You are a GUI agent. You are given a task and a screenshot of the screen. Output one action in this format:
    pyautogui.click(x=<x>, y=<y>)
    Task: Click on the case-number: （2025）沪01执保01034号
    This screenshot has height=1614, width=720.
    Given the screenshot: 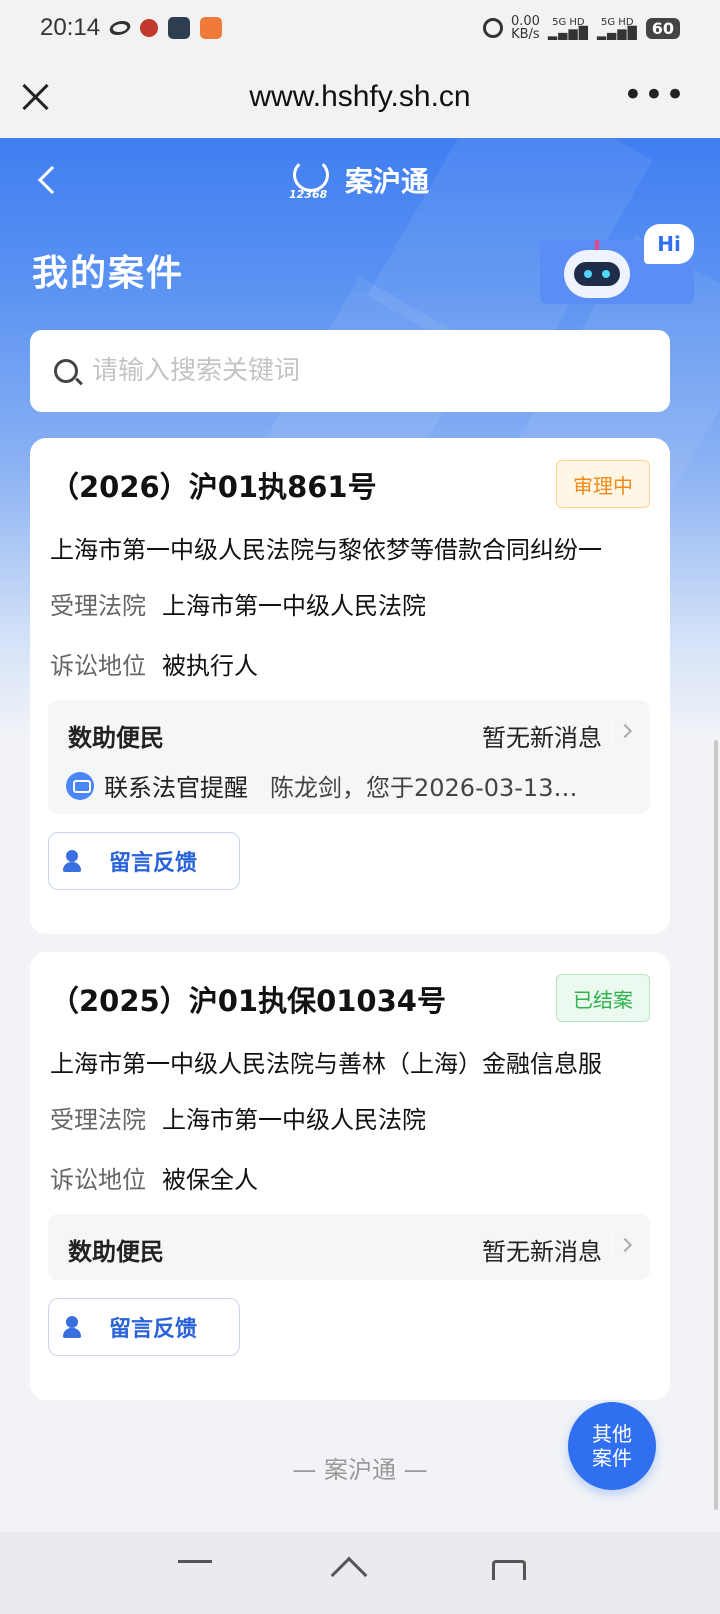 What is the action you would take?
    pyautogui.click(x=248, y=1001)
    